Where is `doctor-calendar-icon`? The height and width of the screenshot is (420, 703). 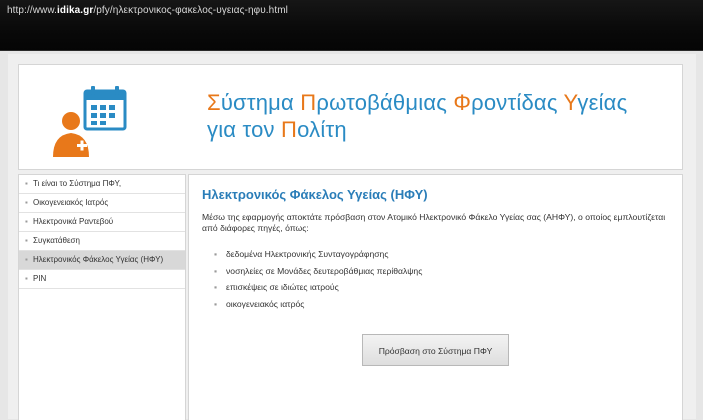
doctor-calendar-icon is located at coordinates (90, 121).